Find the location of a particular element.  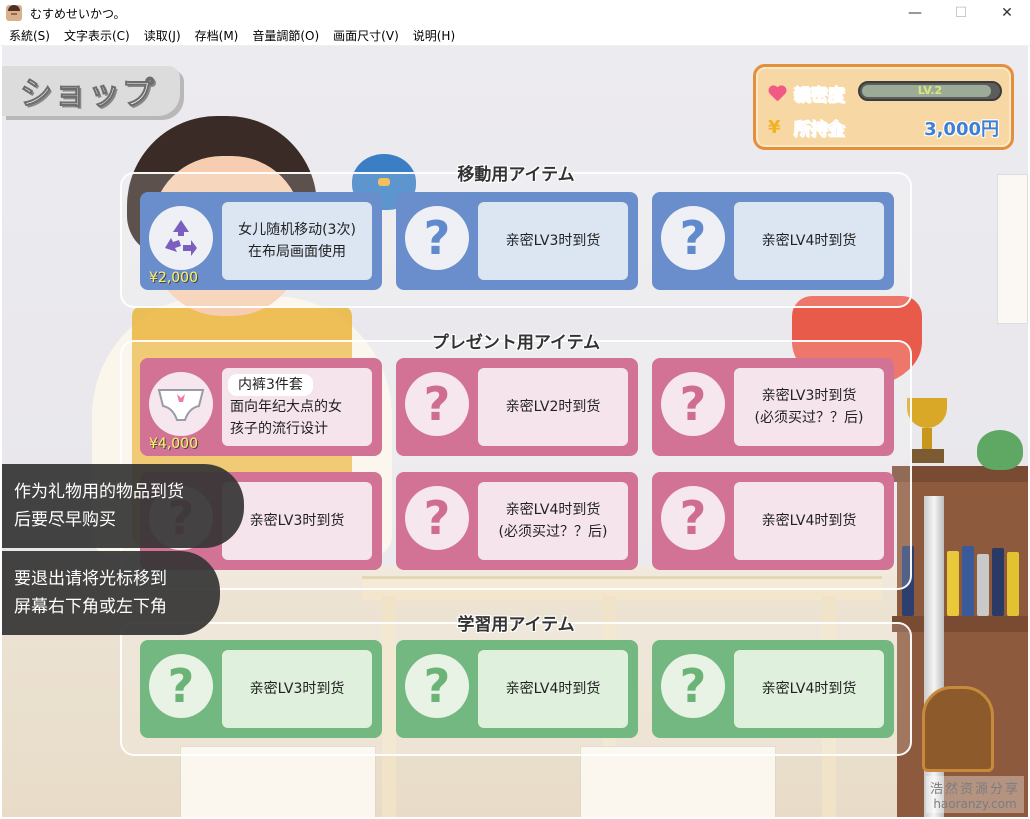

affinity-level-bar: LV.2 is located at coordinates (930, 91).